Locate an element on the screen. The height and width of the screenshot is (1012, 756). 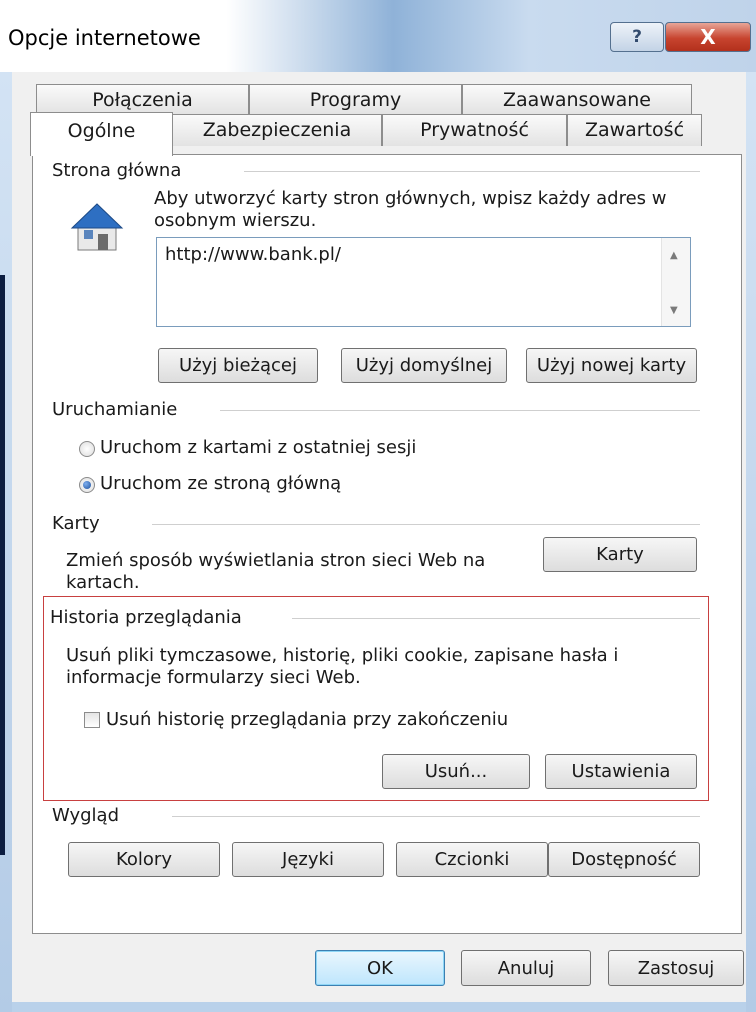
apply-button: Zastosuj is located at coordinates (676, 968).